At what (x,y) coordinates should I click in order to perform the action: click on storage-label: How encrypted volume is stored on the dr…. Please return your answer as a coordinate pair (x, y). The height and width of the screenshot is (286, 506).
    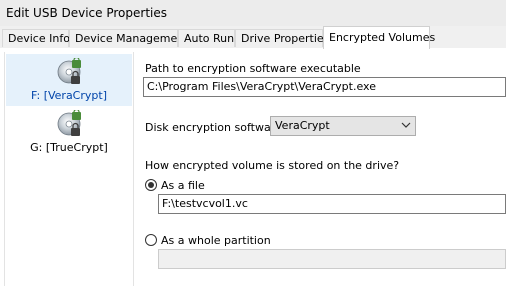
    Looking at the image, I should click on (272, 165).